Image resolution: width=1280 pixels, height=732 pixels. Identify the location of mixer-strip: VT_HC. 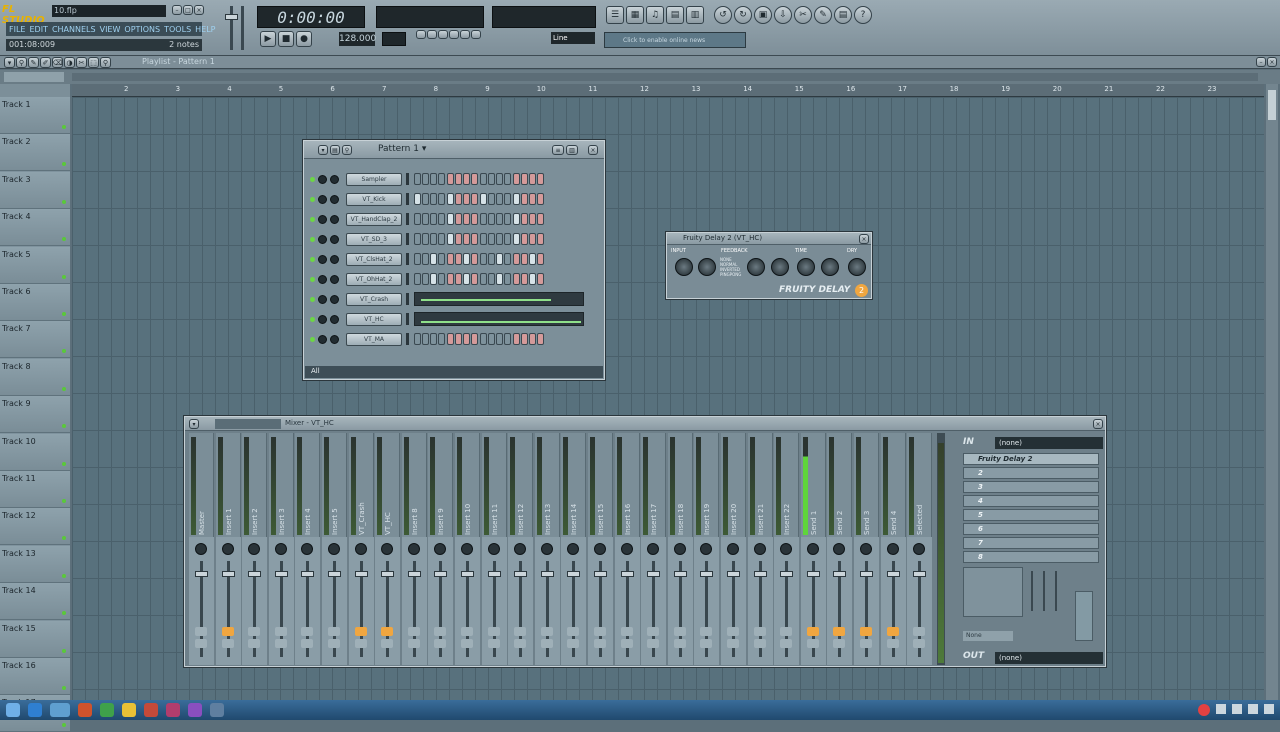
(388, 549).